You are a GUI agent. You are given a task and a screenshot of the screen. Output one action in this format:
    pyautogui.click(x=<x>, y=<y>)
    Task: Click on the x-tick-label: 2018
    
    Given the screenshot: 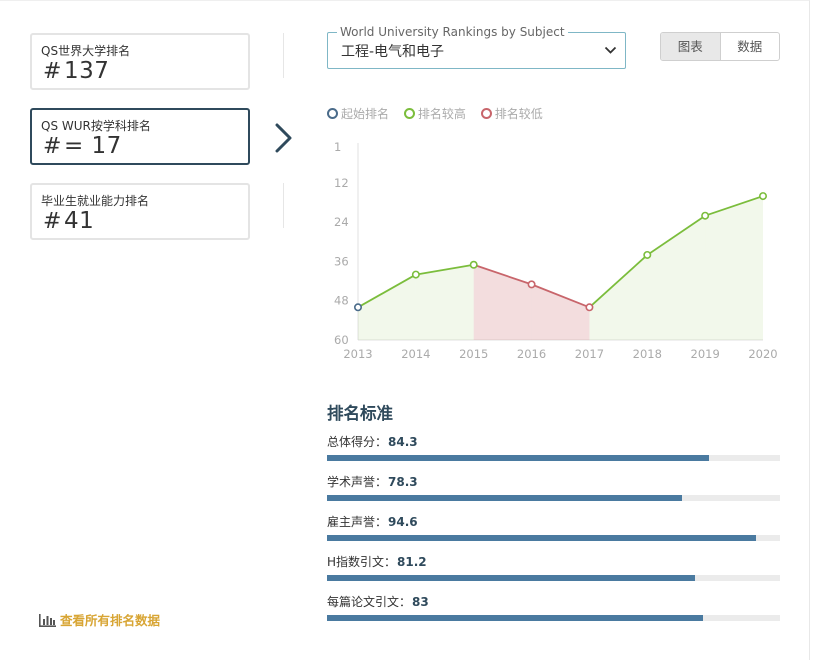 What is the action you would take?
    pyautogui.click(x=647, y=354)
    